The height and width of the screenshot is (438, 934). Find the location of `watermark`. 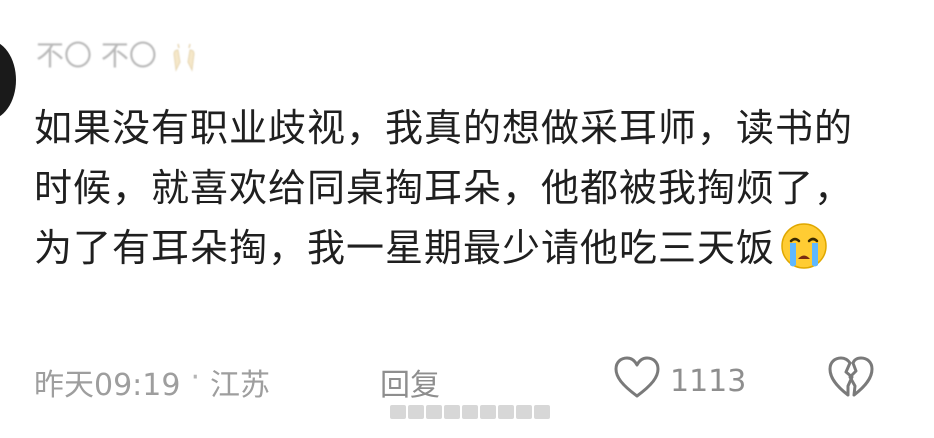

watermark is located at coordinates (470, 412).